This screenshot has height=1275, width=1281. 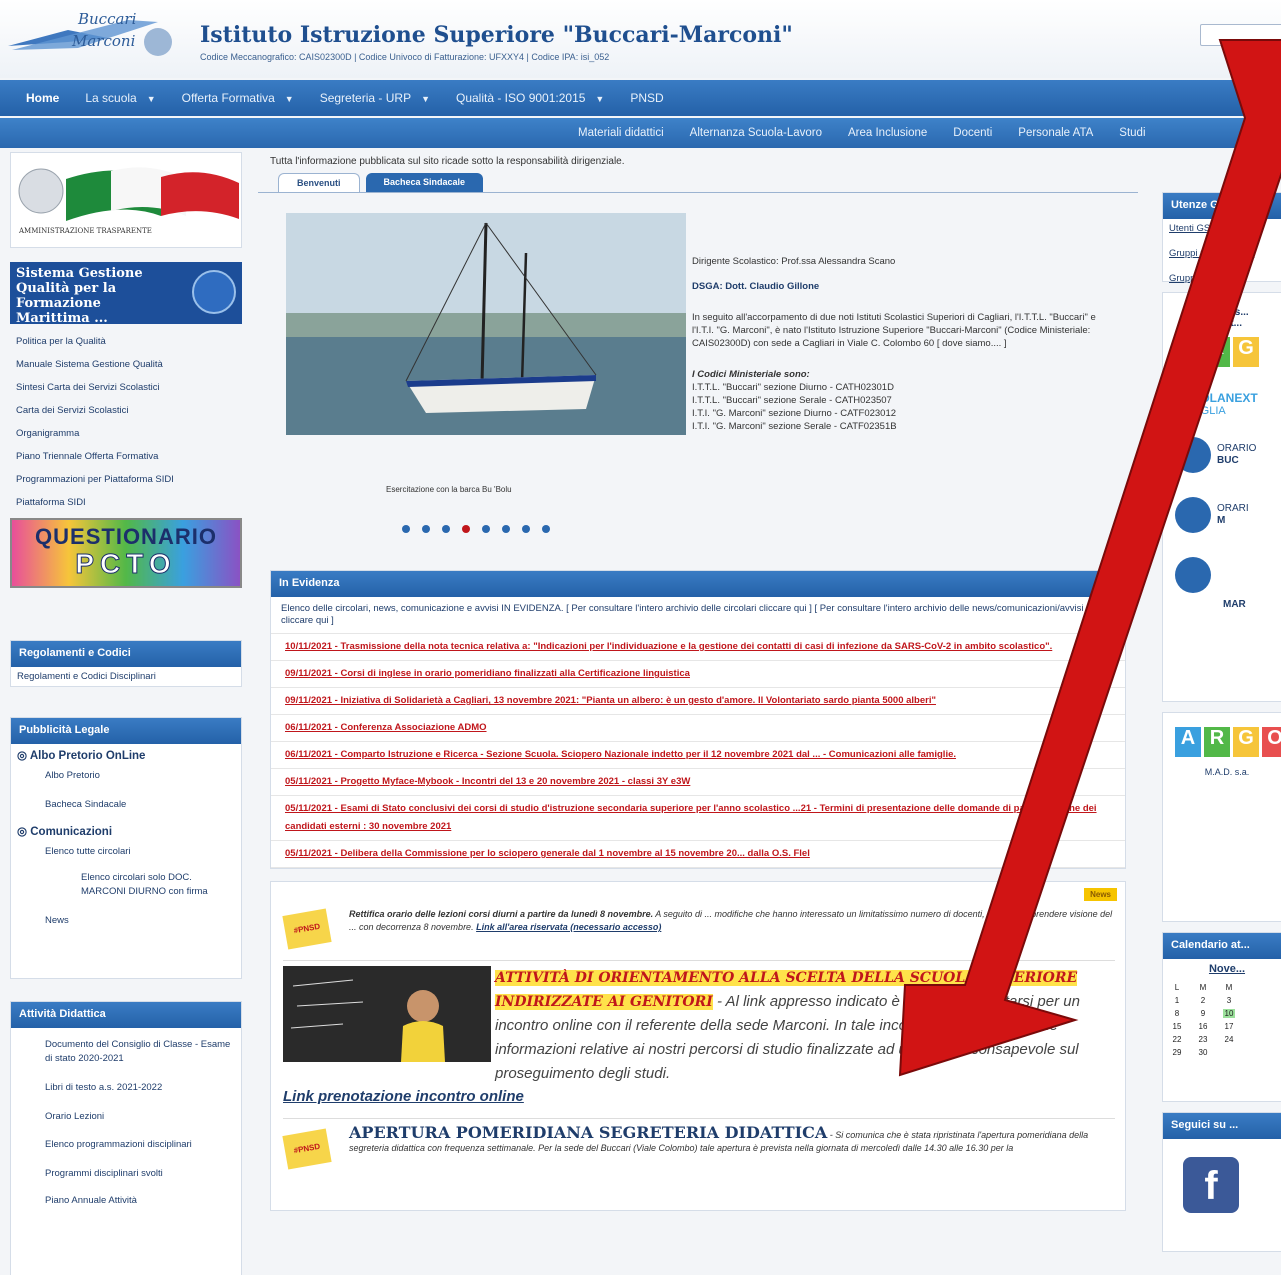 I want to click on regolamenti-link: Regolamenti e Codici Disciplinari, so click(x=126, y=676).